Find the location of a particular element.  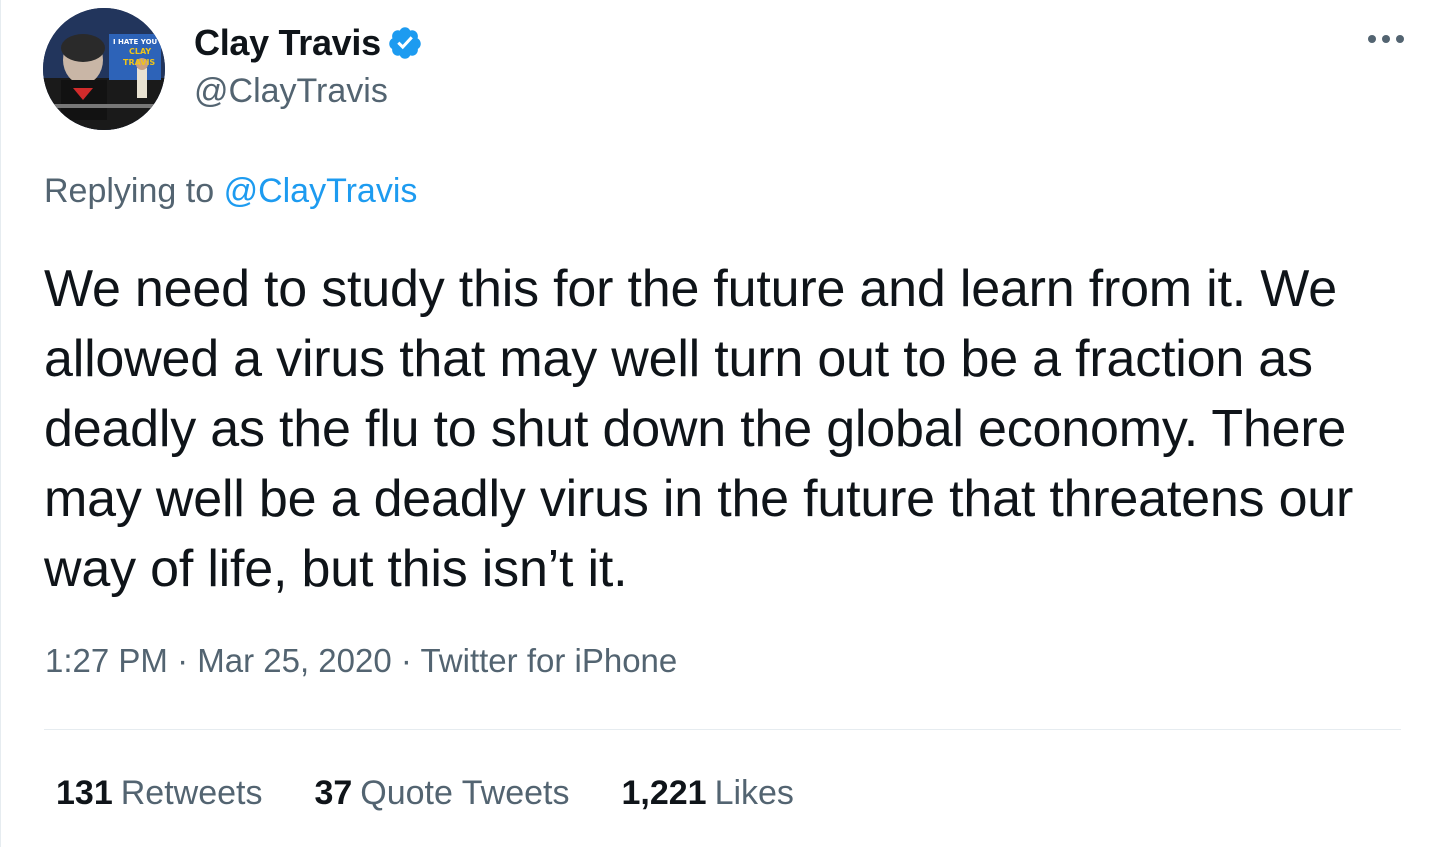

reply-mention-link: @ClayTravis is located at coordinates (321, 191).